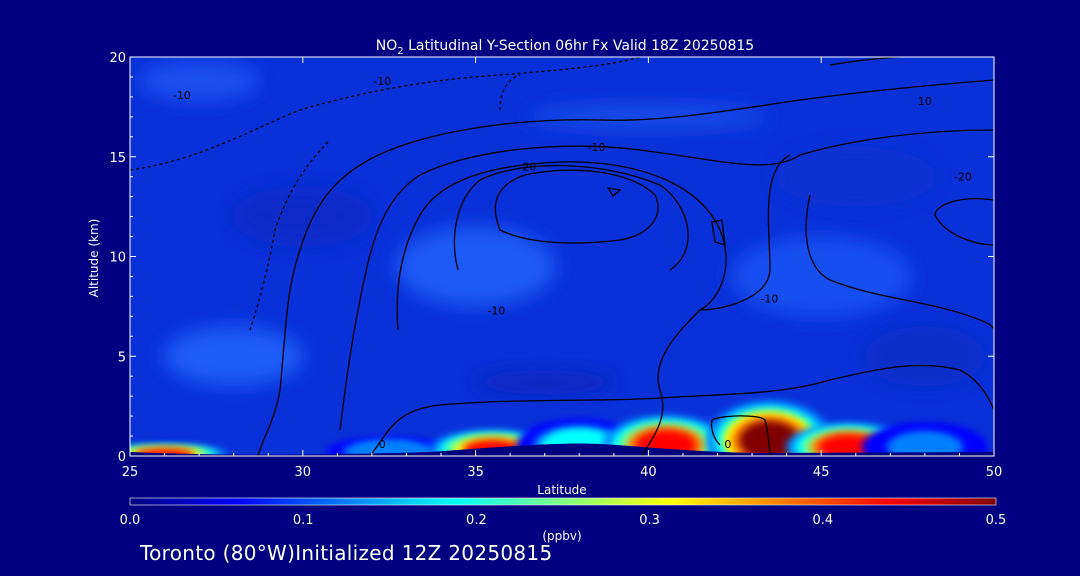 The height and width of the screenshot is (576, 1080). What do you see at coordinates (389, 449) in the screenshot?
I see `no2-plume-layer` at bounding box center [389, 449].